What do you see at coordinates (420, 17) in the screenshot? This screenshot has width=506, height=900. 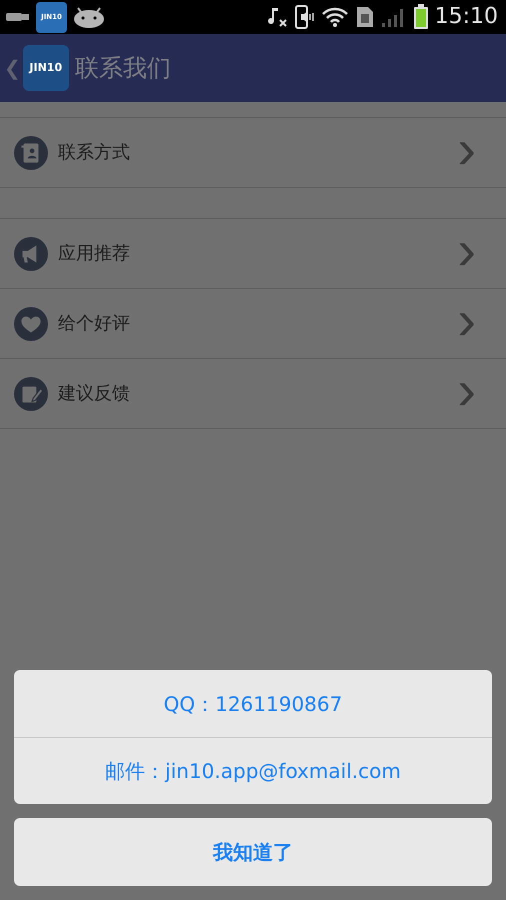 I see `battery-icon` at bounding box center [420, 17].